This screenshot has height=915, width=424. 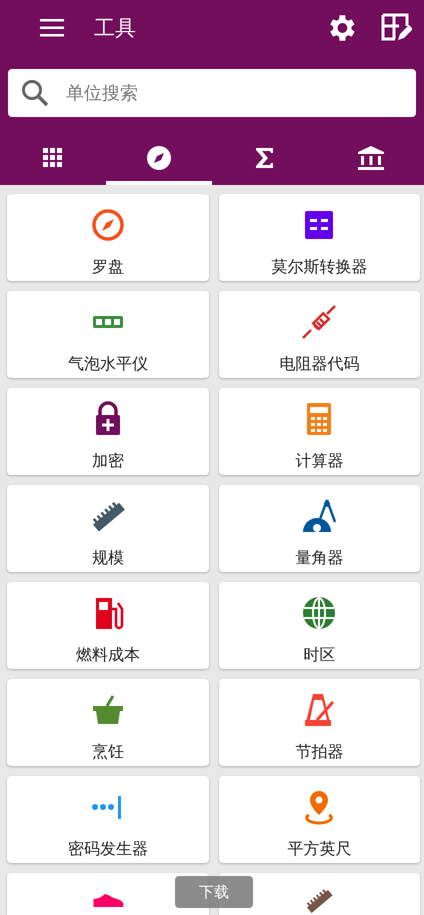 What do you see at coordinates (108, 752) in the screenshot?
I see `tool-label: 烹饪` at bounding box center [108, 752].